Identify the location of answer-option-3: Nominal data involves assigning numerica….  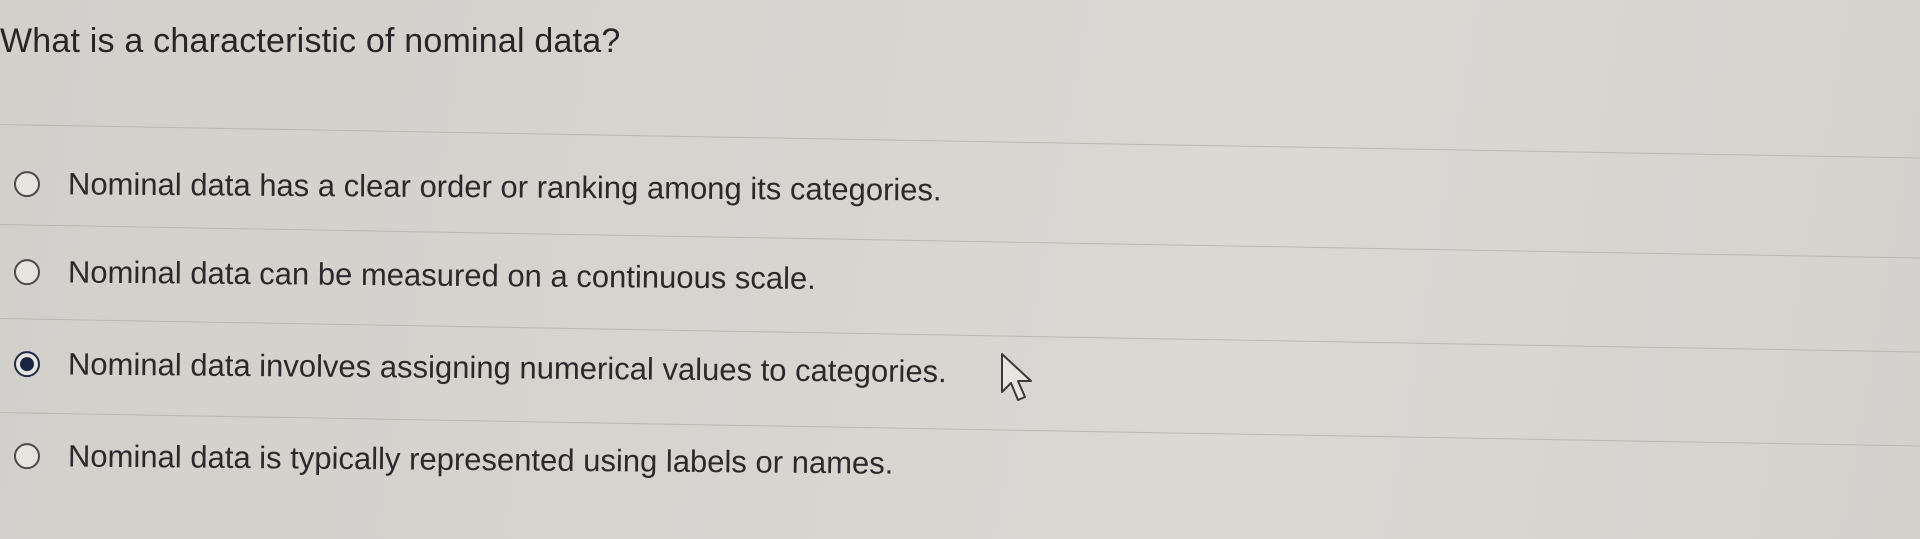
(480, 368).